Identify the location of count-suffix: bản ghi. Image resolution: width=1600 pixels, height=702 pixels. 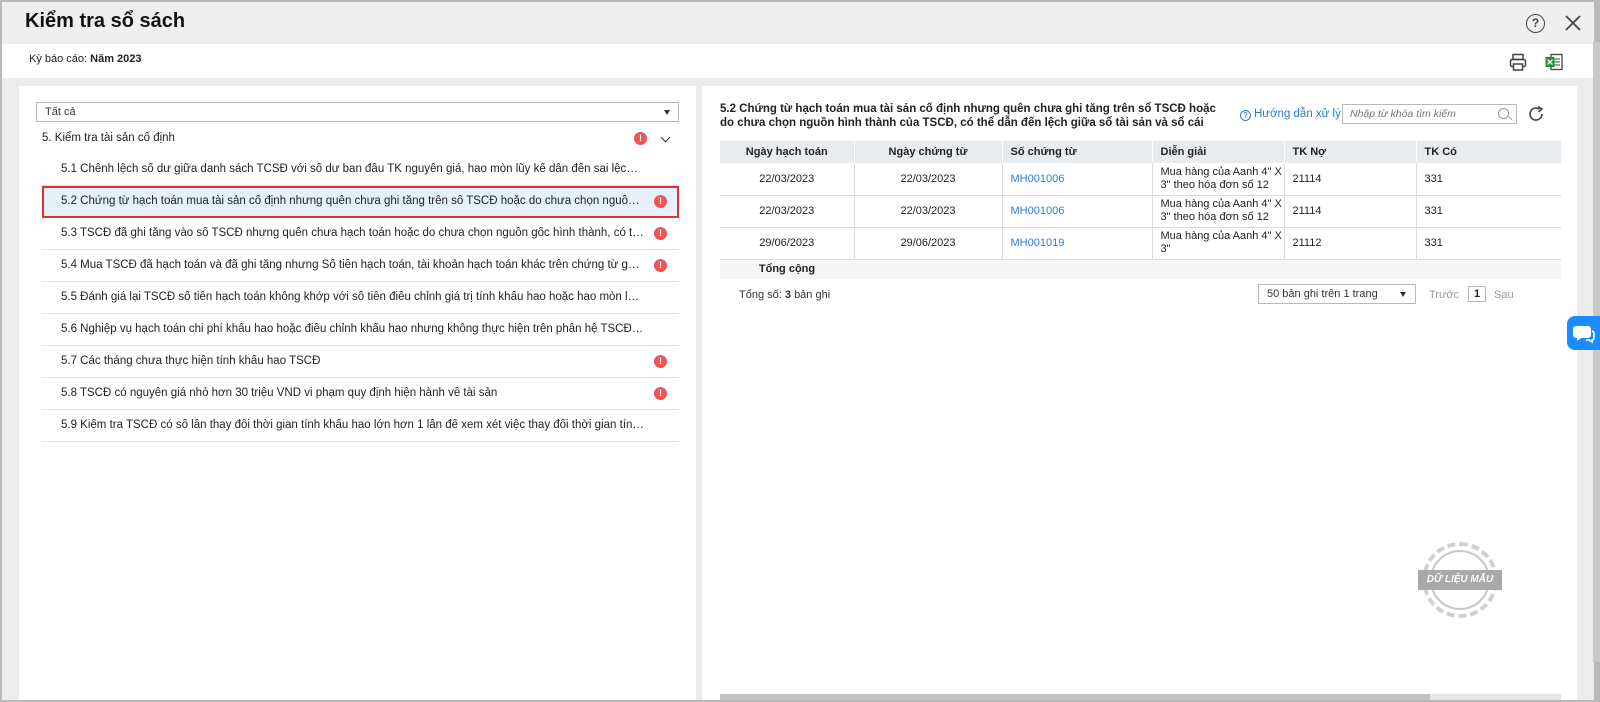
(812, 295).